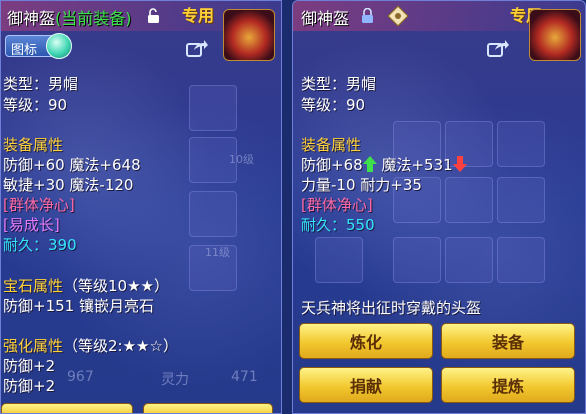 This screenshot has height=414, width=586. Describe the element at coordinates (59, 46) in the screenshot. I see `toggle-knob` at that location.